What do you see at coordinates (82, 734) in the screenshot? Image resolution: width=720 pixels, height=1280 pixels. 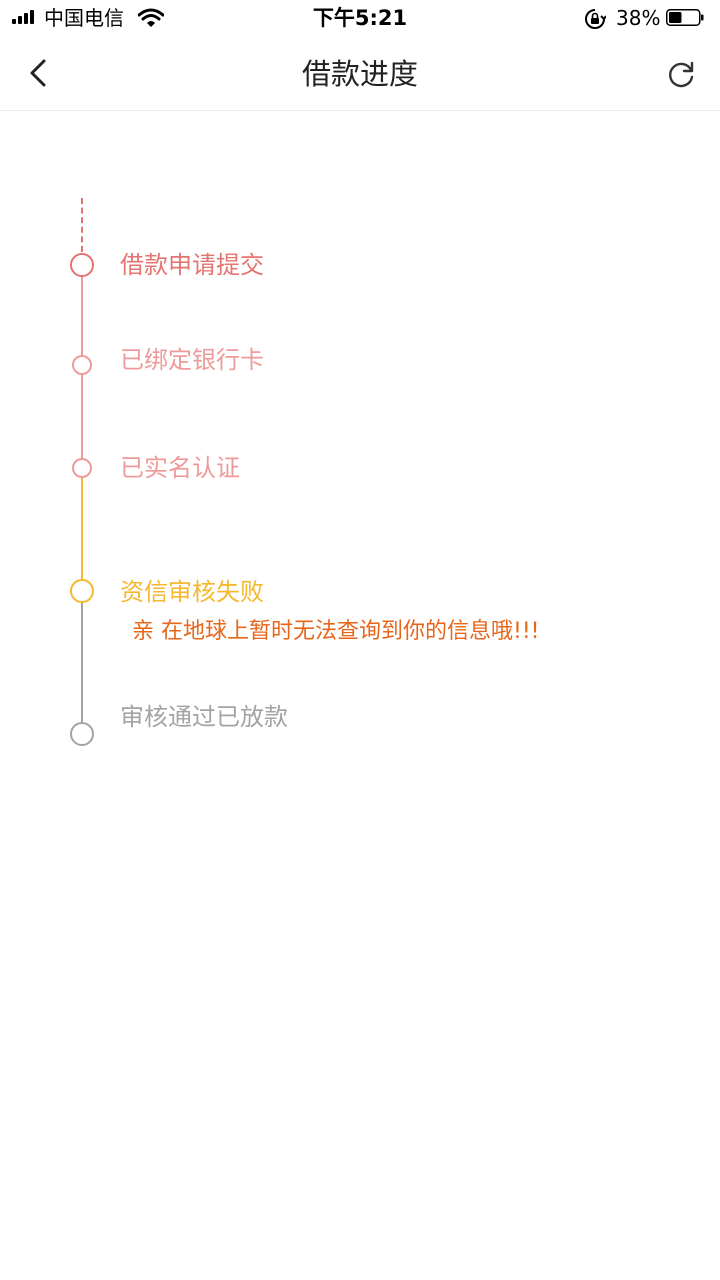 I see `step-5-dot` at bounding box center [82, 734].